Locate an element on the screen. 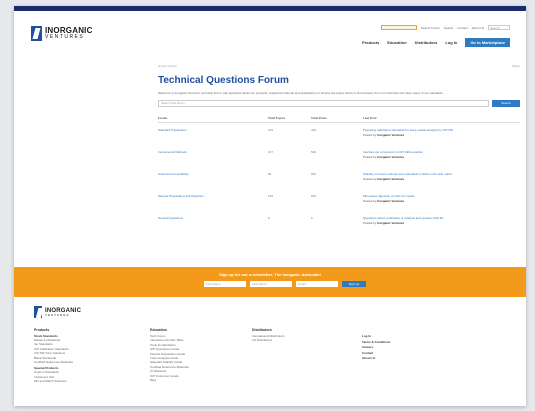 This screenshot has height=411, width=535. logo-text-bottom: VENTURES is located at coordinates (65, 37).